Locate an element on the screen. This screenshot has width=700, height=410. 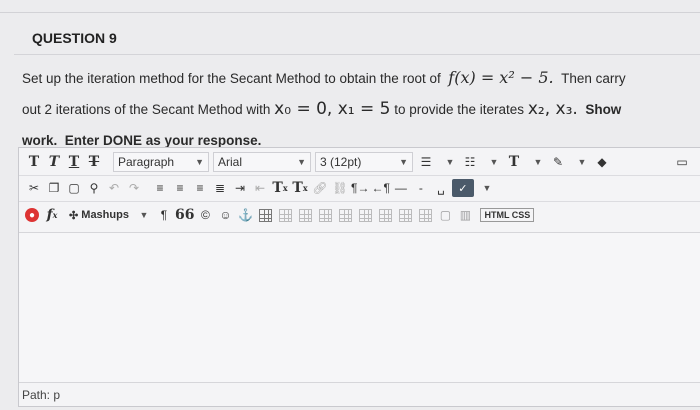
mashups-menu: ✣ Mashups is located at coordinates (99, 215).